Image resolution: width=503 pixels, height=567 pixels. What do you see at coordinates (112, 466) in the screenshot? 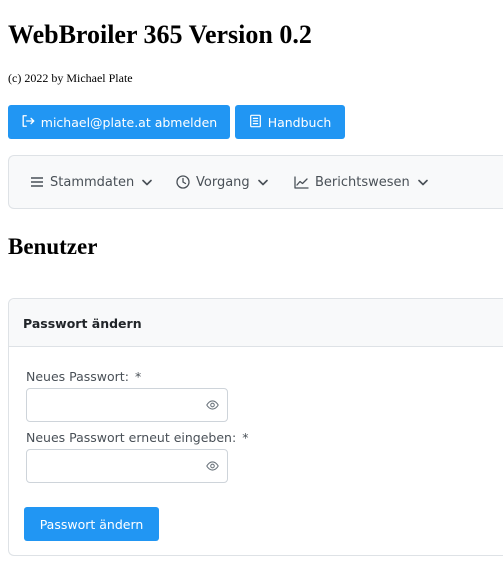
I see `repeat-password-input` at bounding box center [112, 466].